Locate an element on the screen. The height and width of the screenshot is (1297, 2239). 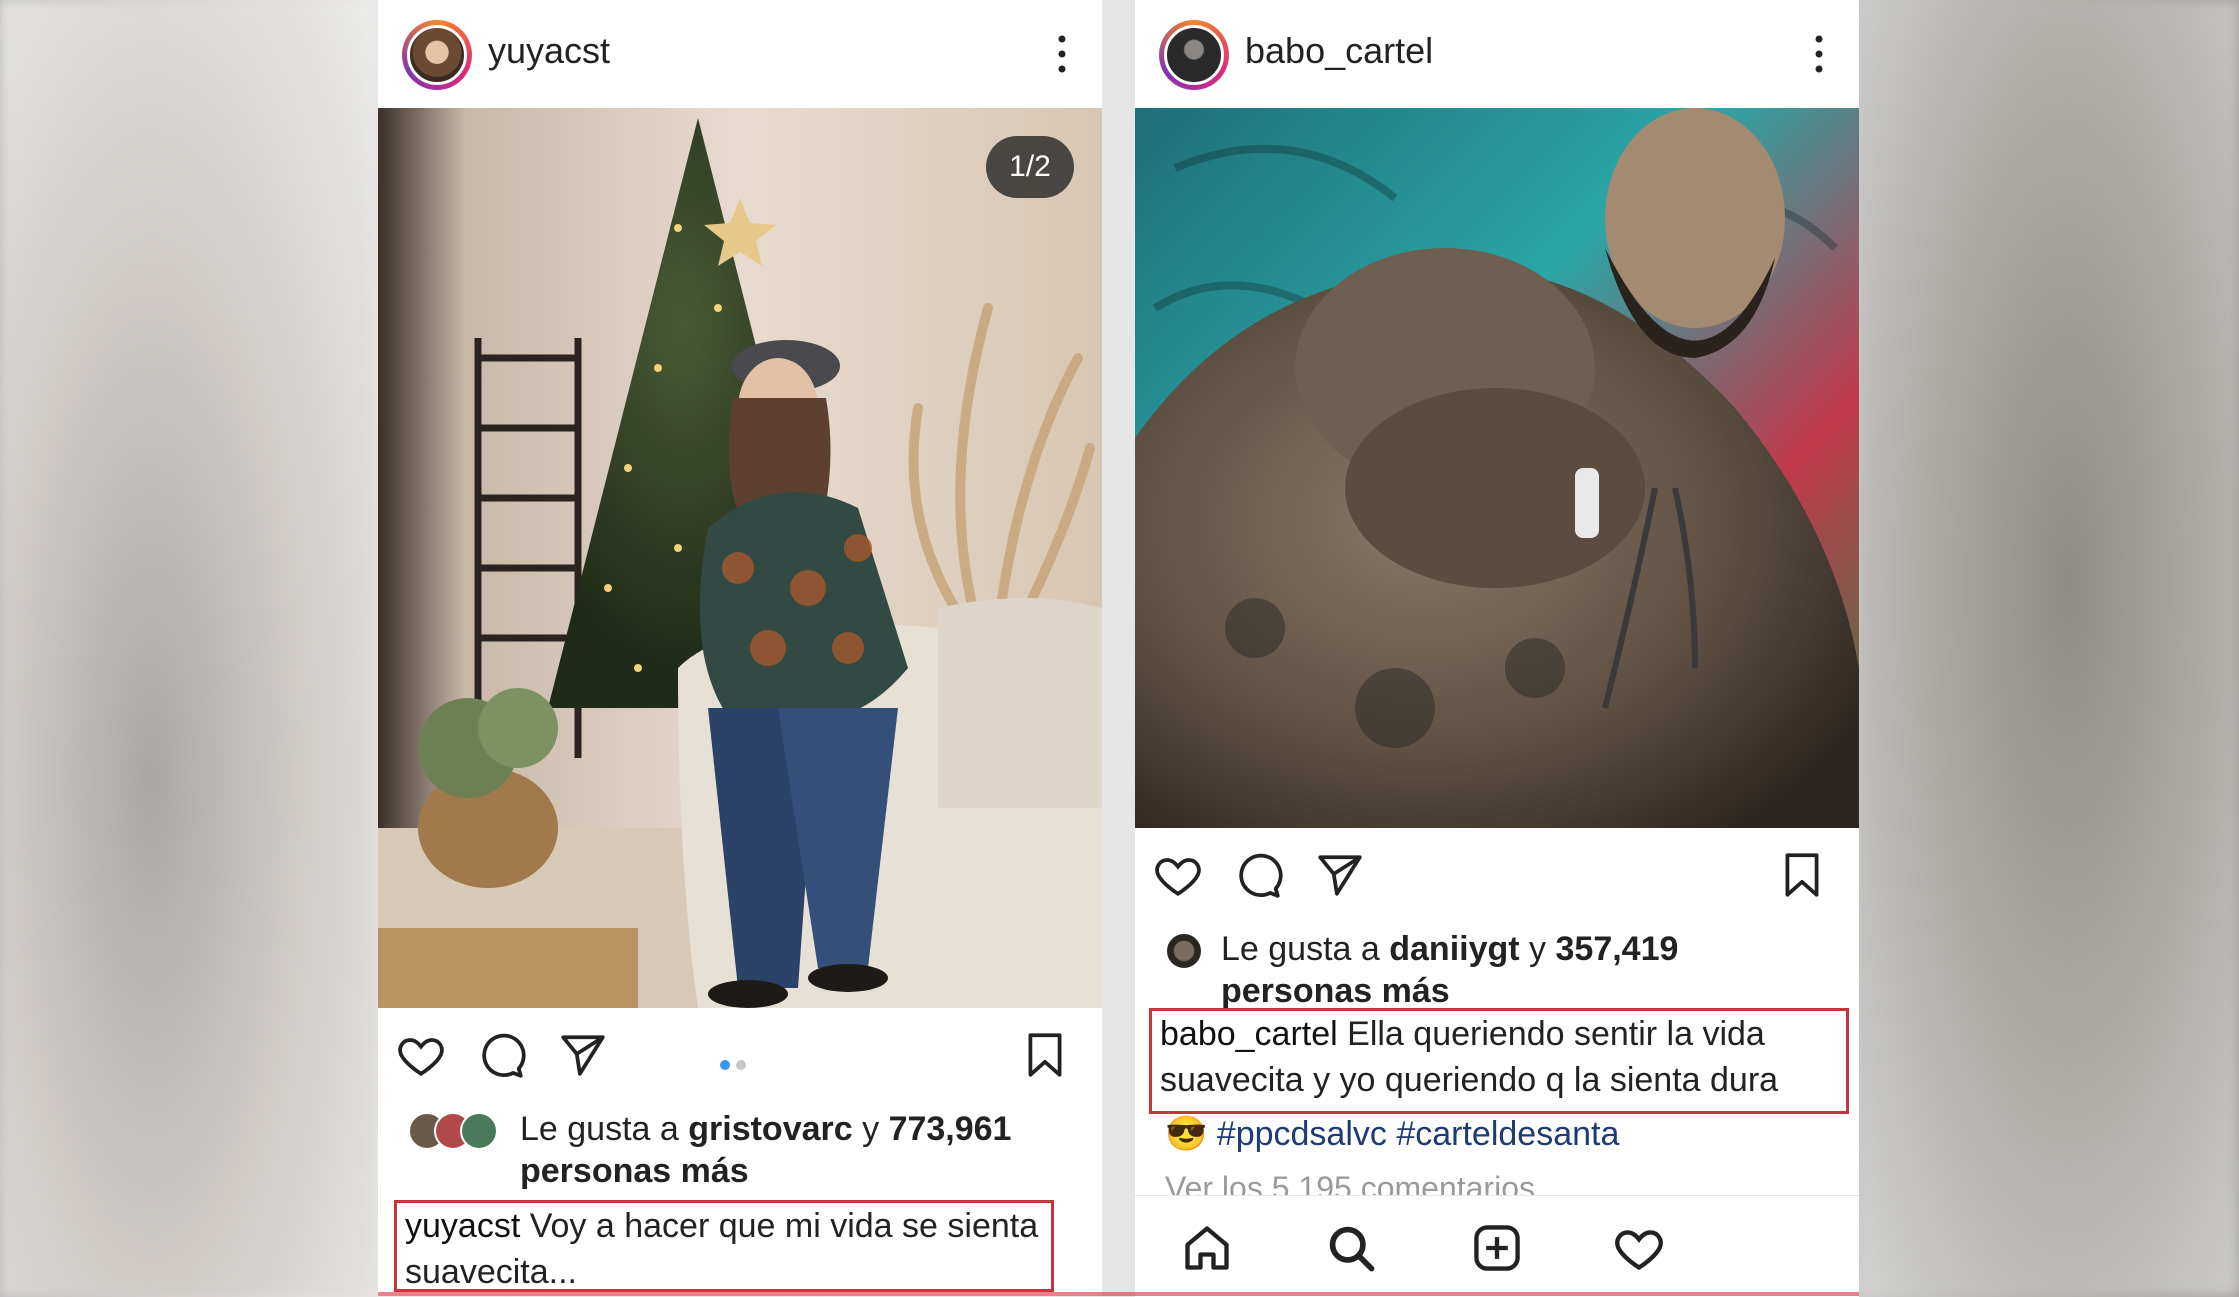
add-icon is located at coordinates (1497, 1248).